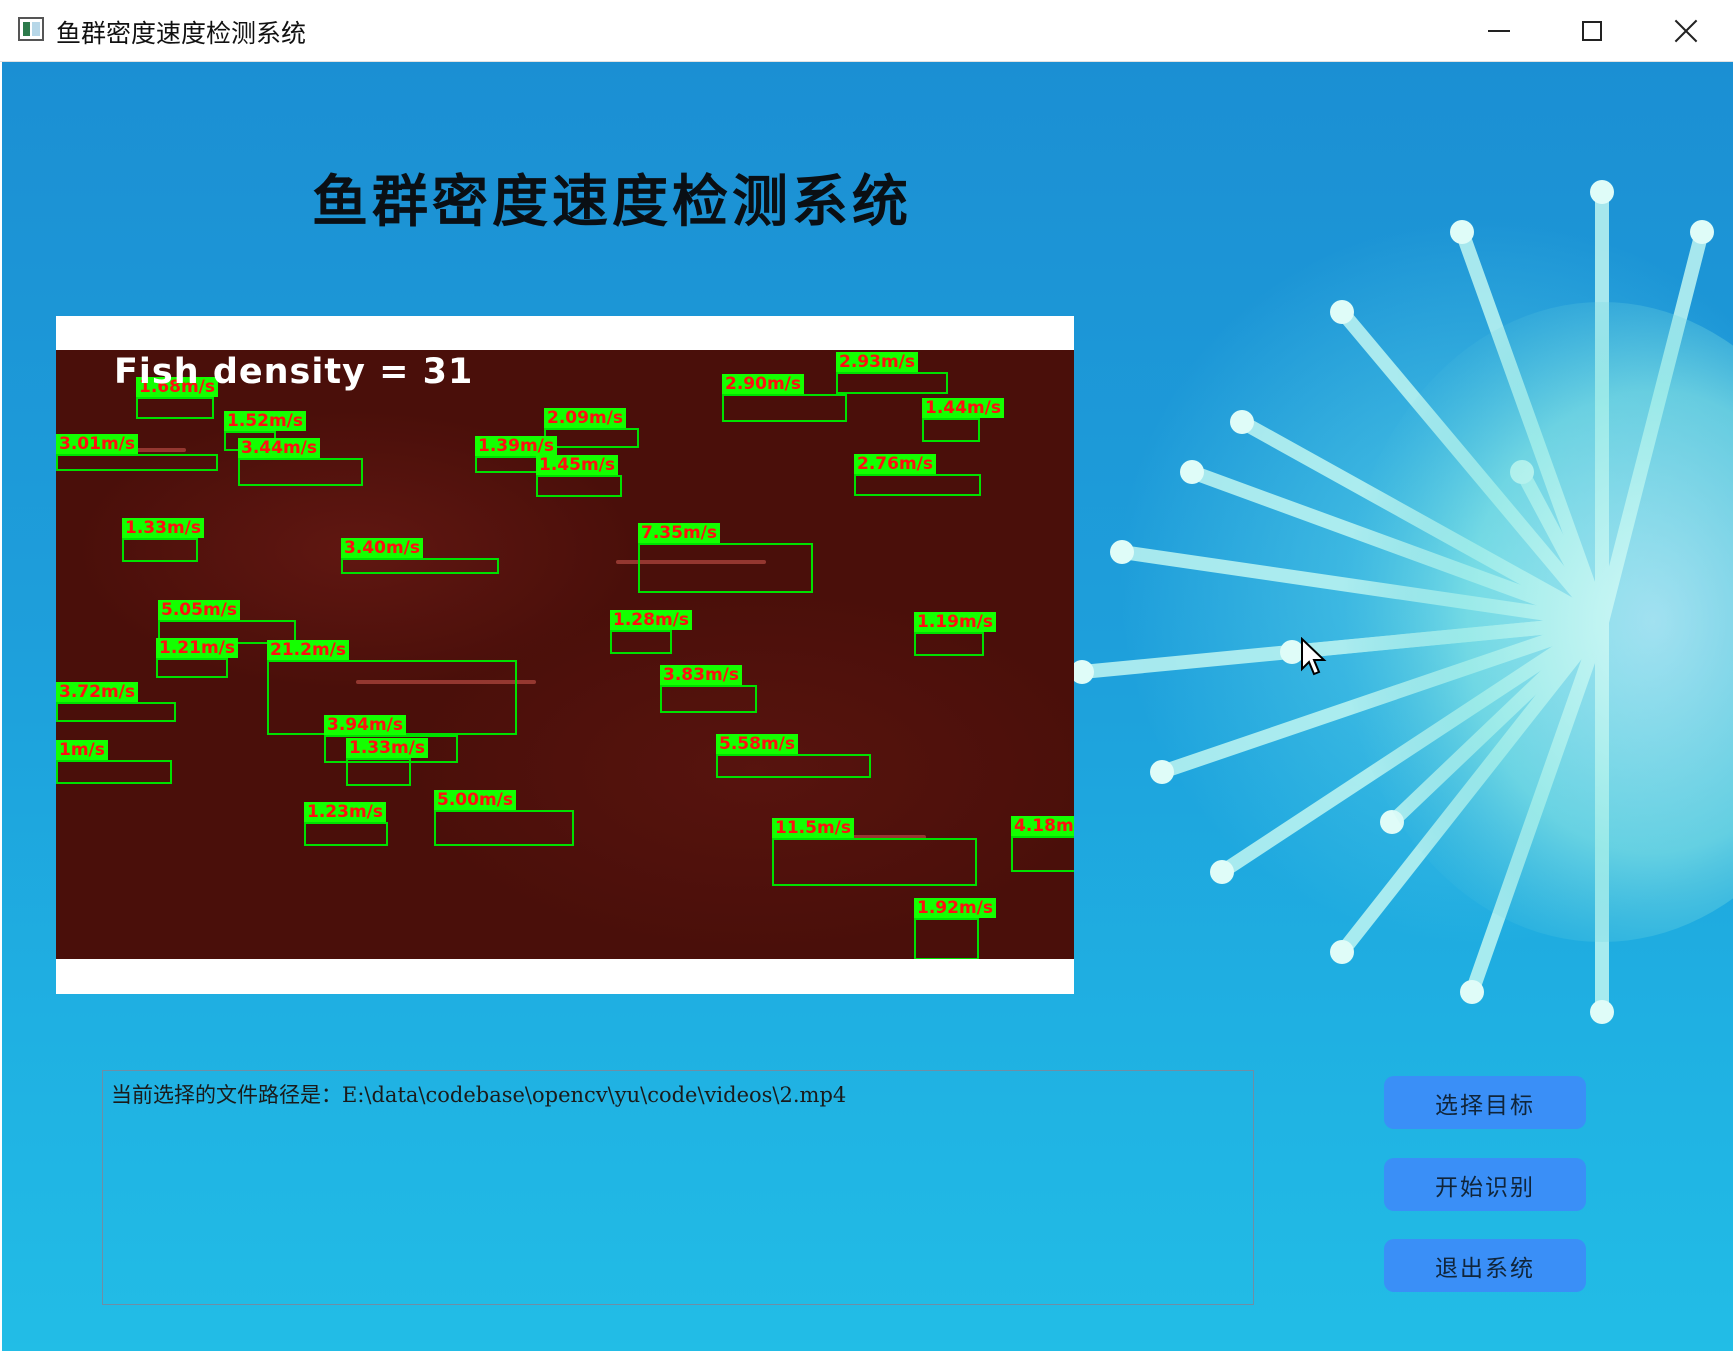 The image size is (1733, 1351). I want to click on speed-label: 1.28m/s, so click(651, 620).